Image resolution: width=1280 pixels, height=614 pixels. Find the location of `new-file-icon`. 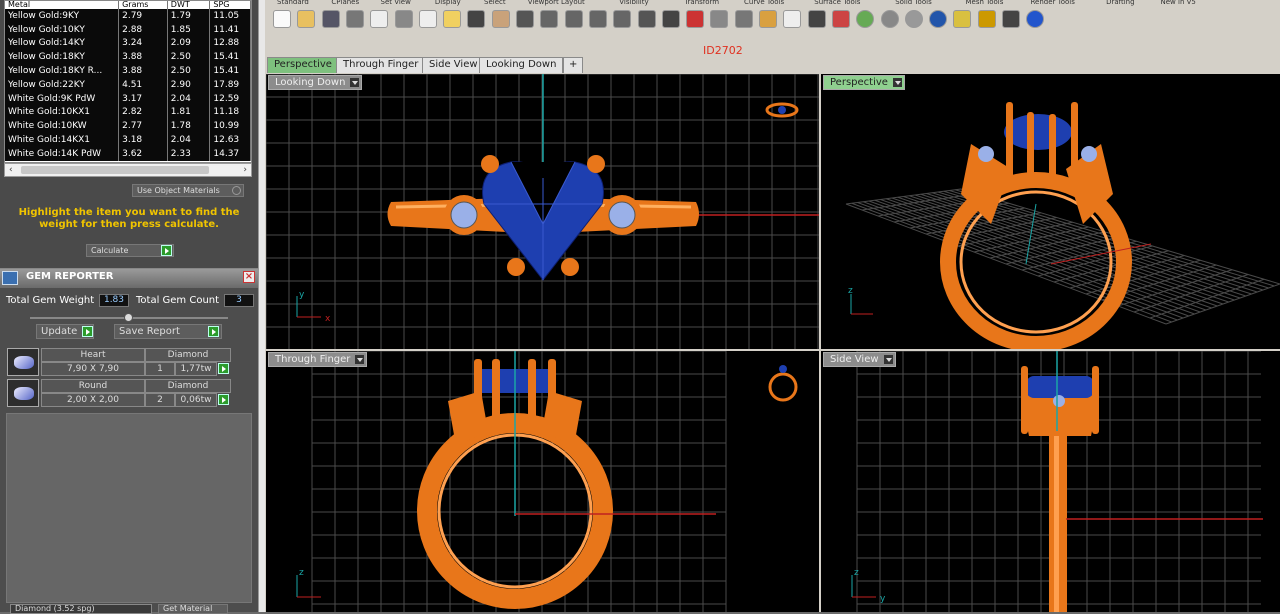

new-file-icon is located at coordinates (282, 19).